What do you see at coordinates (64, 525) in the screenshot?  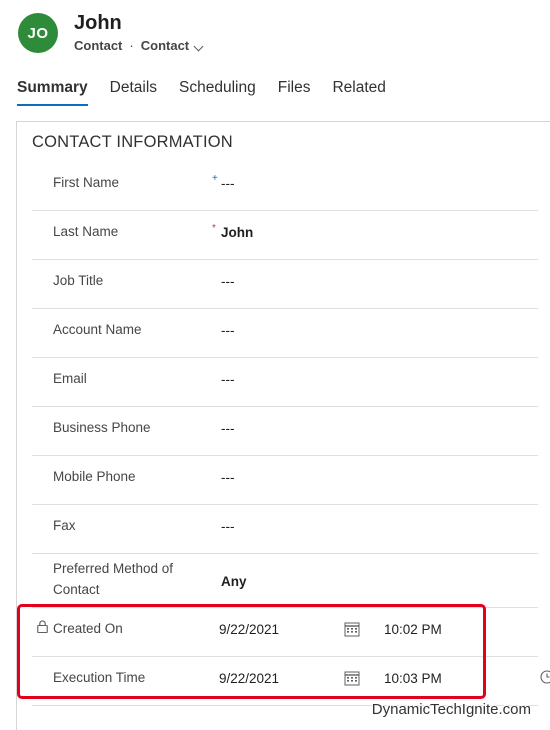 I see `field-label: Fax` at bounding box center [64, 525].